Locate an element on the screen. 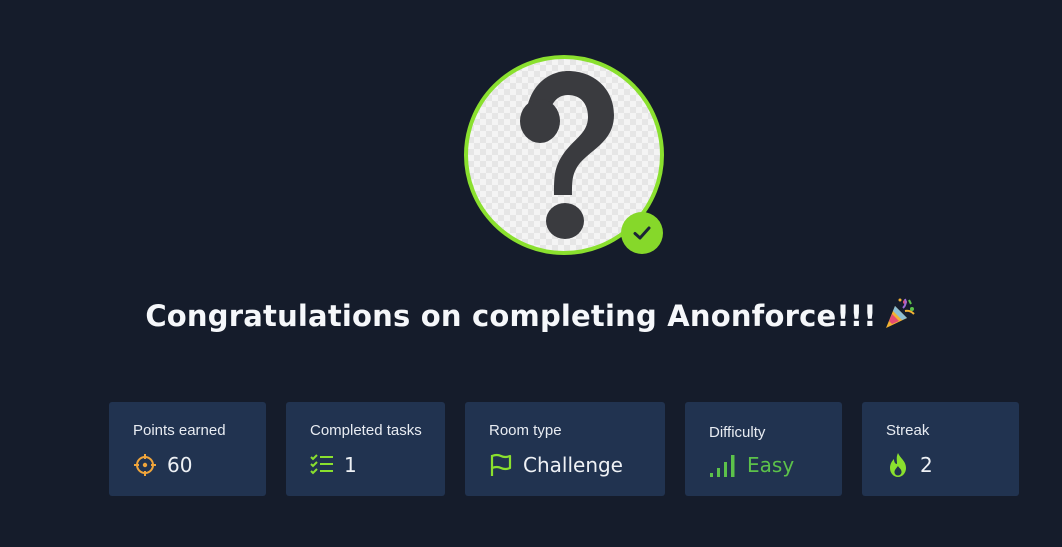  completed-check-badge is located at coordinates (642, 233).